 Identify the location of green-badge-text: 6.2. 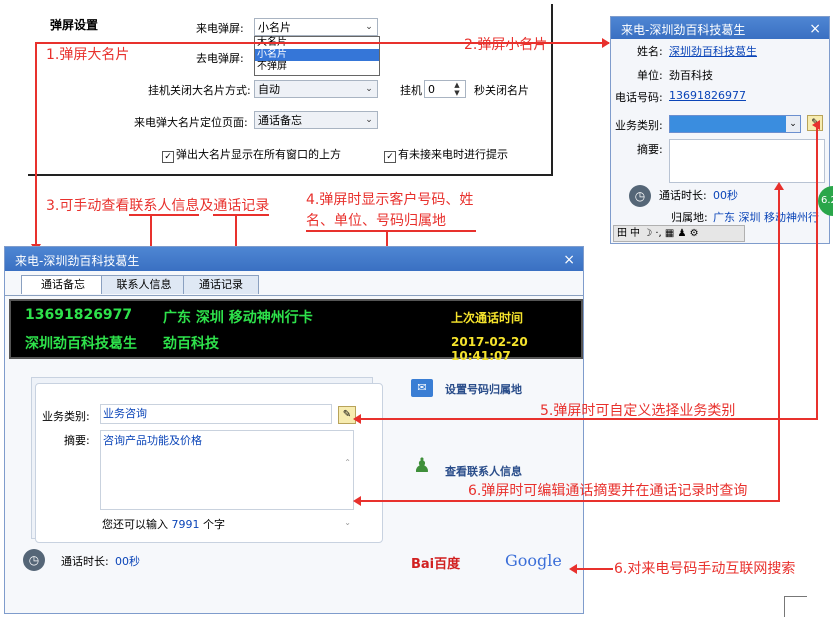
(827, 200).